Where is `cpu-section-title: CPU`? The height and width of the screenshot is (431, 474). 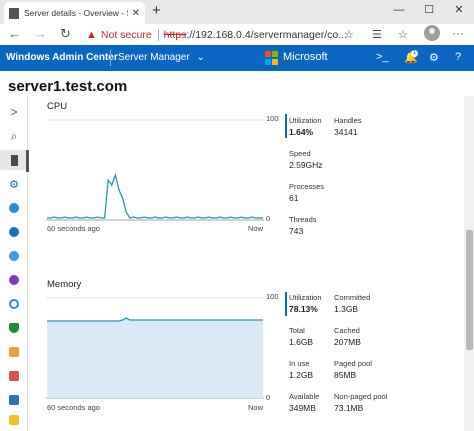
cpu-section-title: CPU is located at coordinates (57, 106).